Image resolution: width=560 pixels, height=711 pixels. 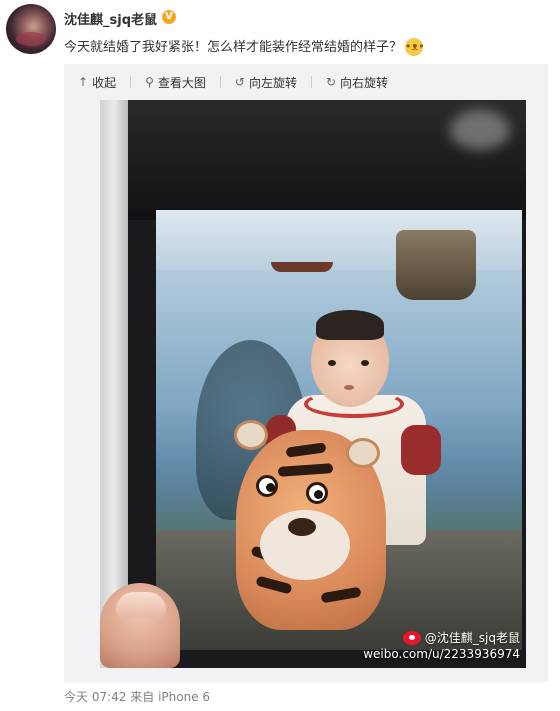 I want to click on rotate-right-button: ↻ 向右旋转, so click(x=357, y=82).